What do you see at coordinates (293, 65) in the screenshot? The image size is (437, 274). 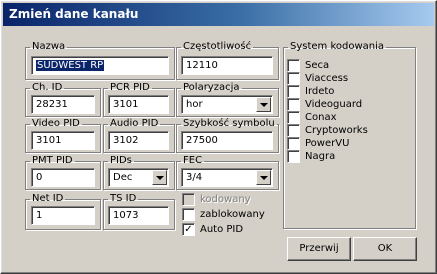 I see `encoding-seca-box` at bounding box center [293, 65].